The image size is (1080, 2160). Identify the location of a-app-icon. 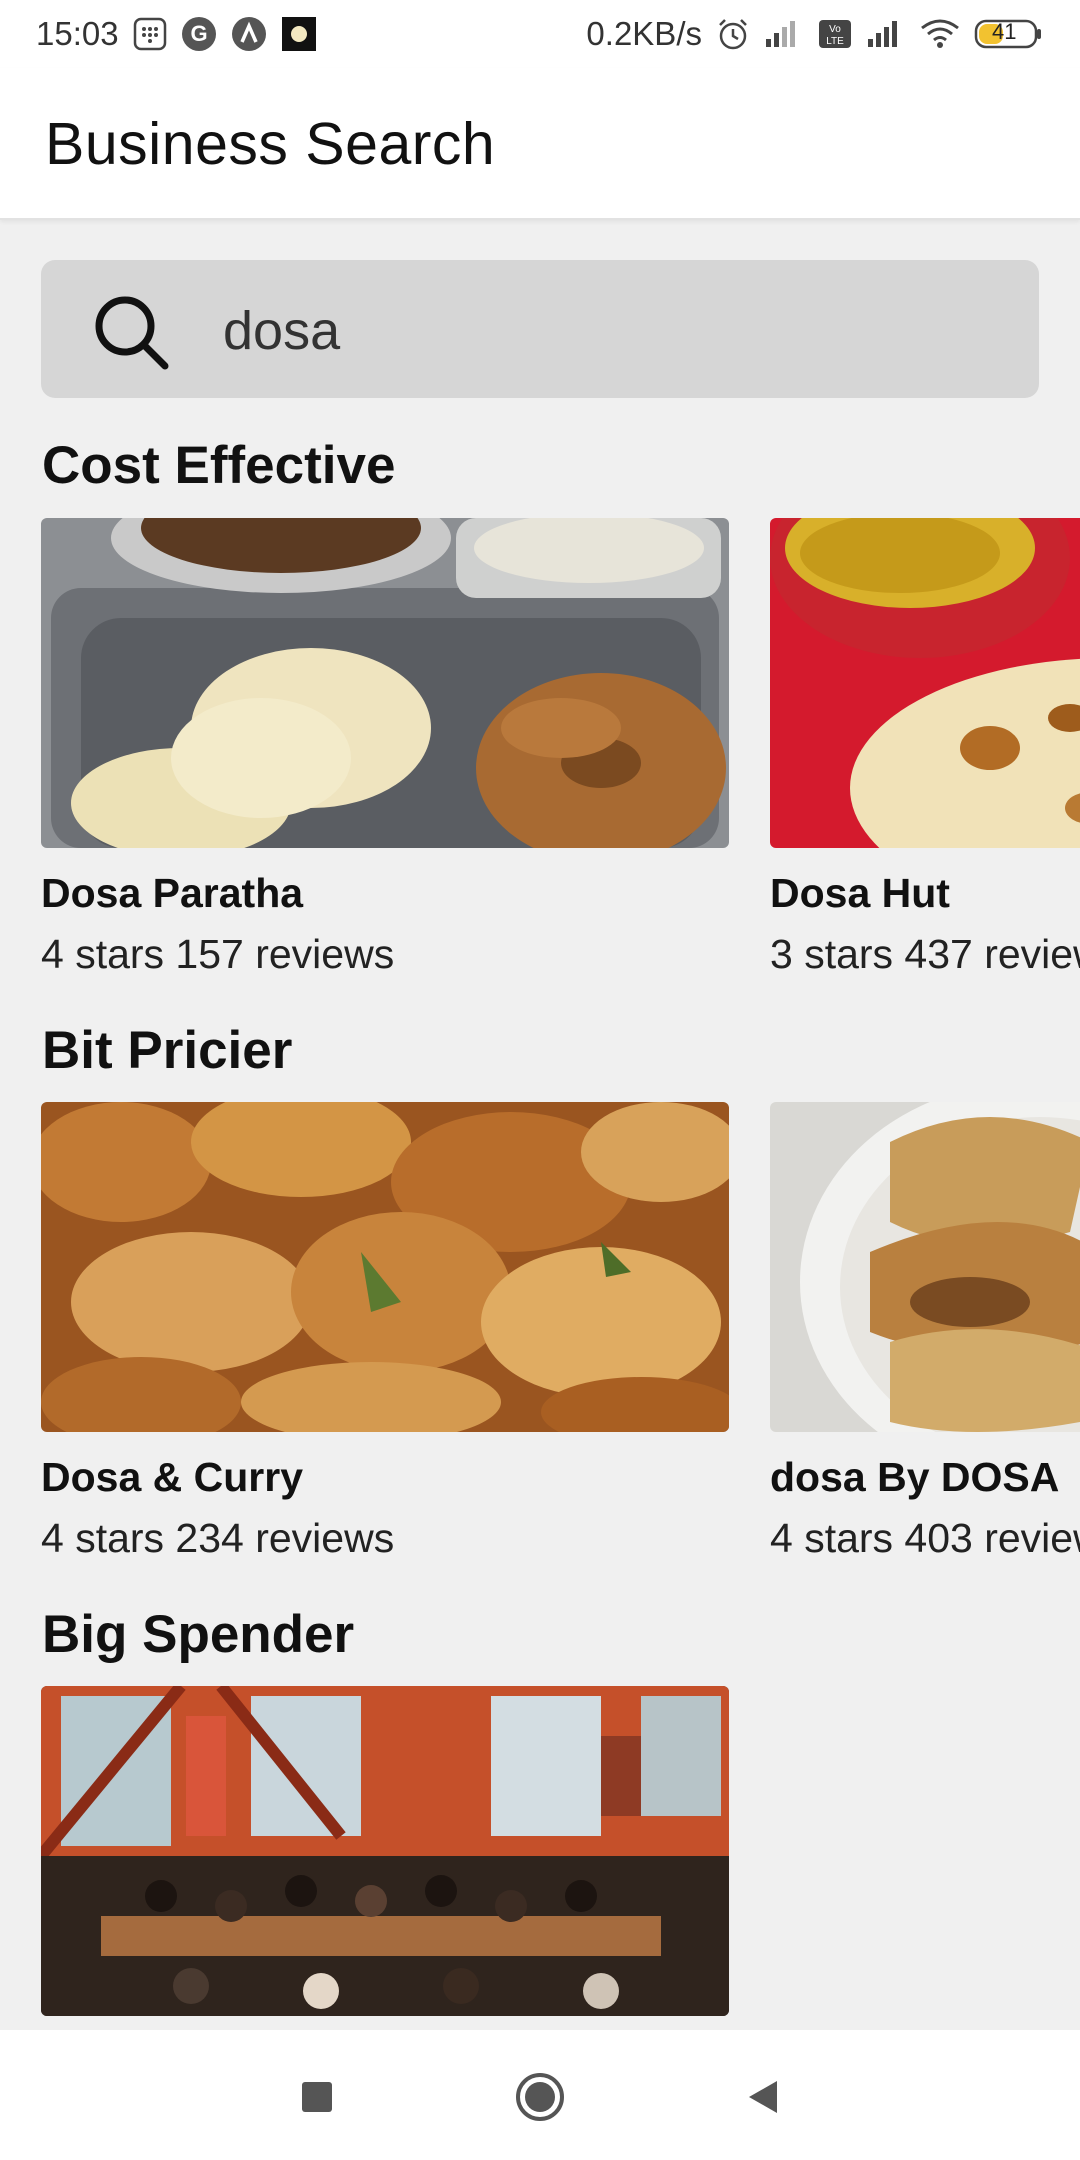
(249, 34).